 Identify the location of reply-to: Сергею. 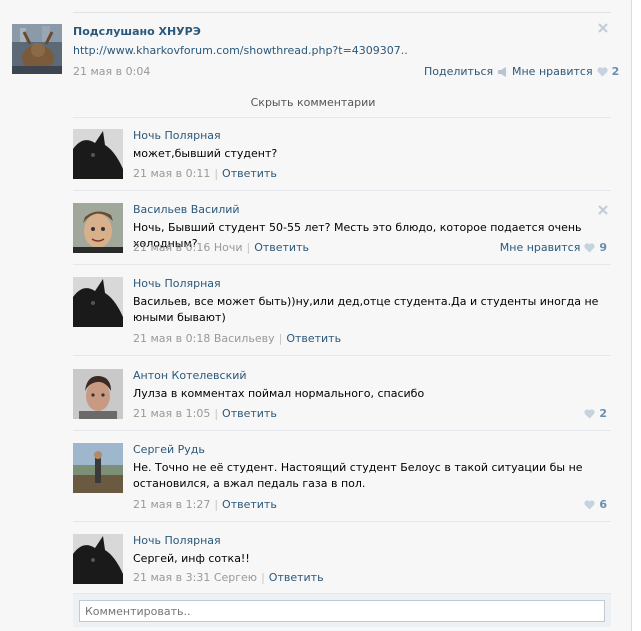
(235, 577).